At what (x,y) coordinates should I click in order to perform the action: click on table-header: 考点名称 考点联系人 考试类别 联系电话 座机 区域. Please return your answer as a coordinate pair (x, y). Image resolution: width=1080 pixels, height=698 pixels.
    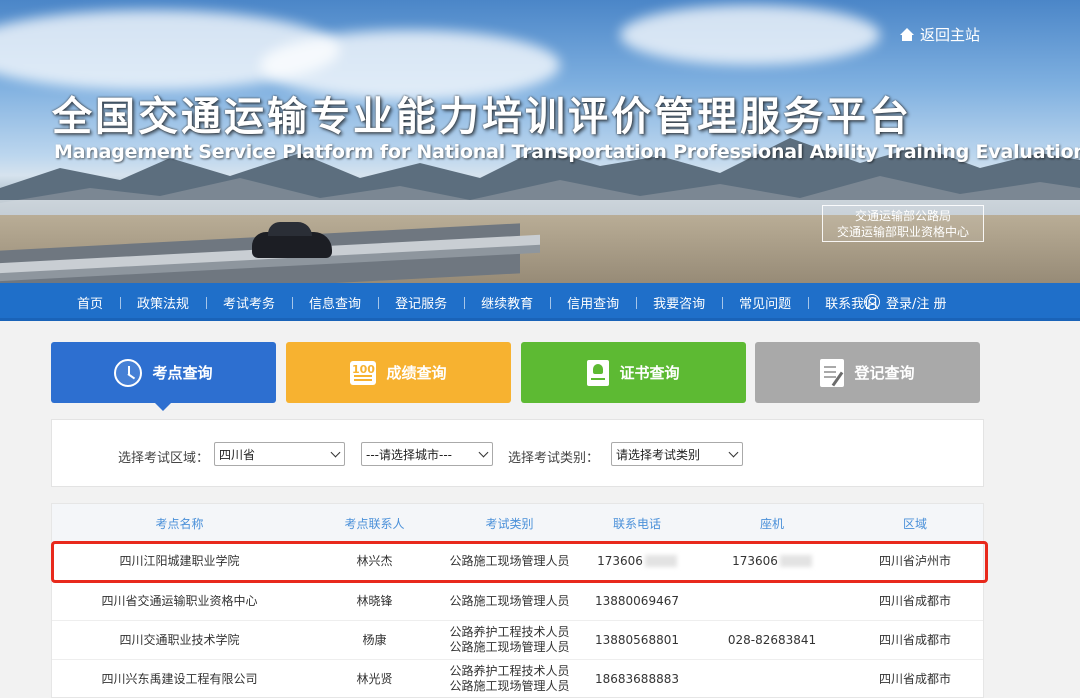
    Looking at the image, I should click on (517, 523).